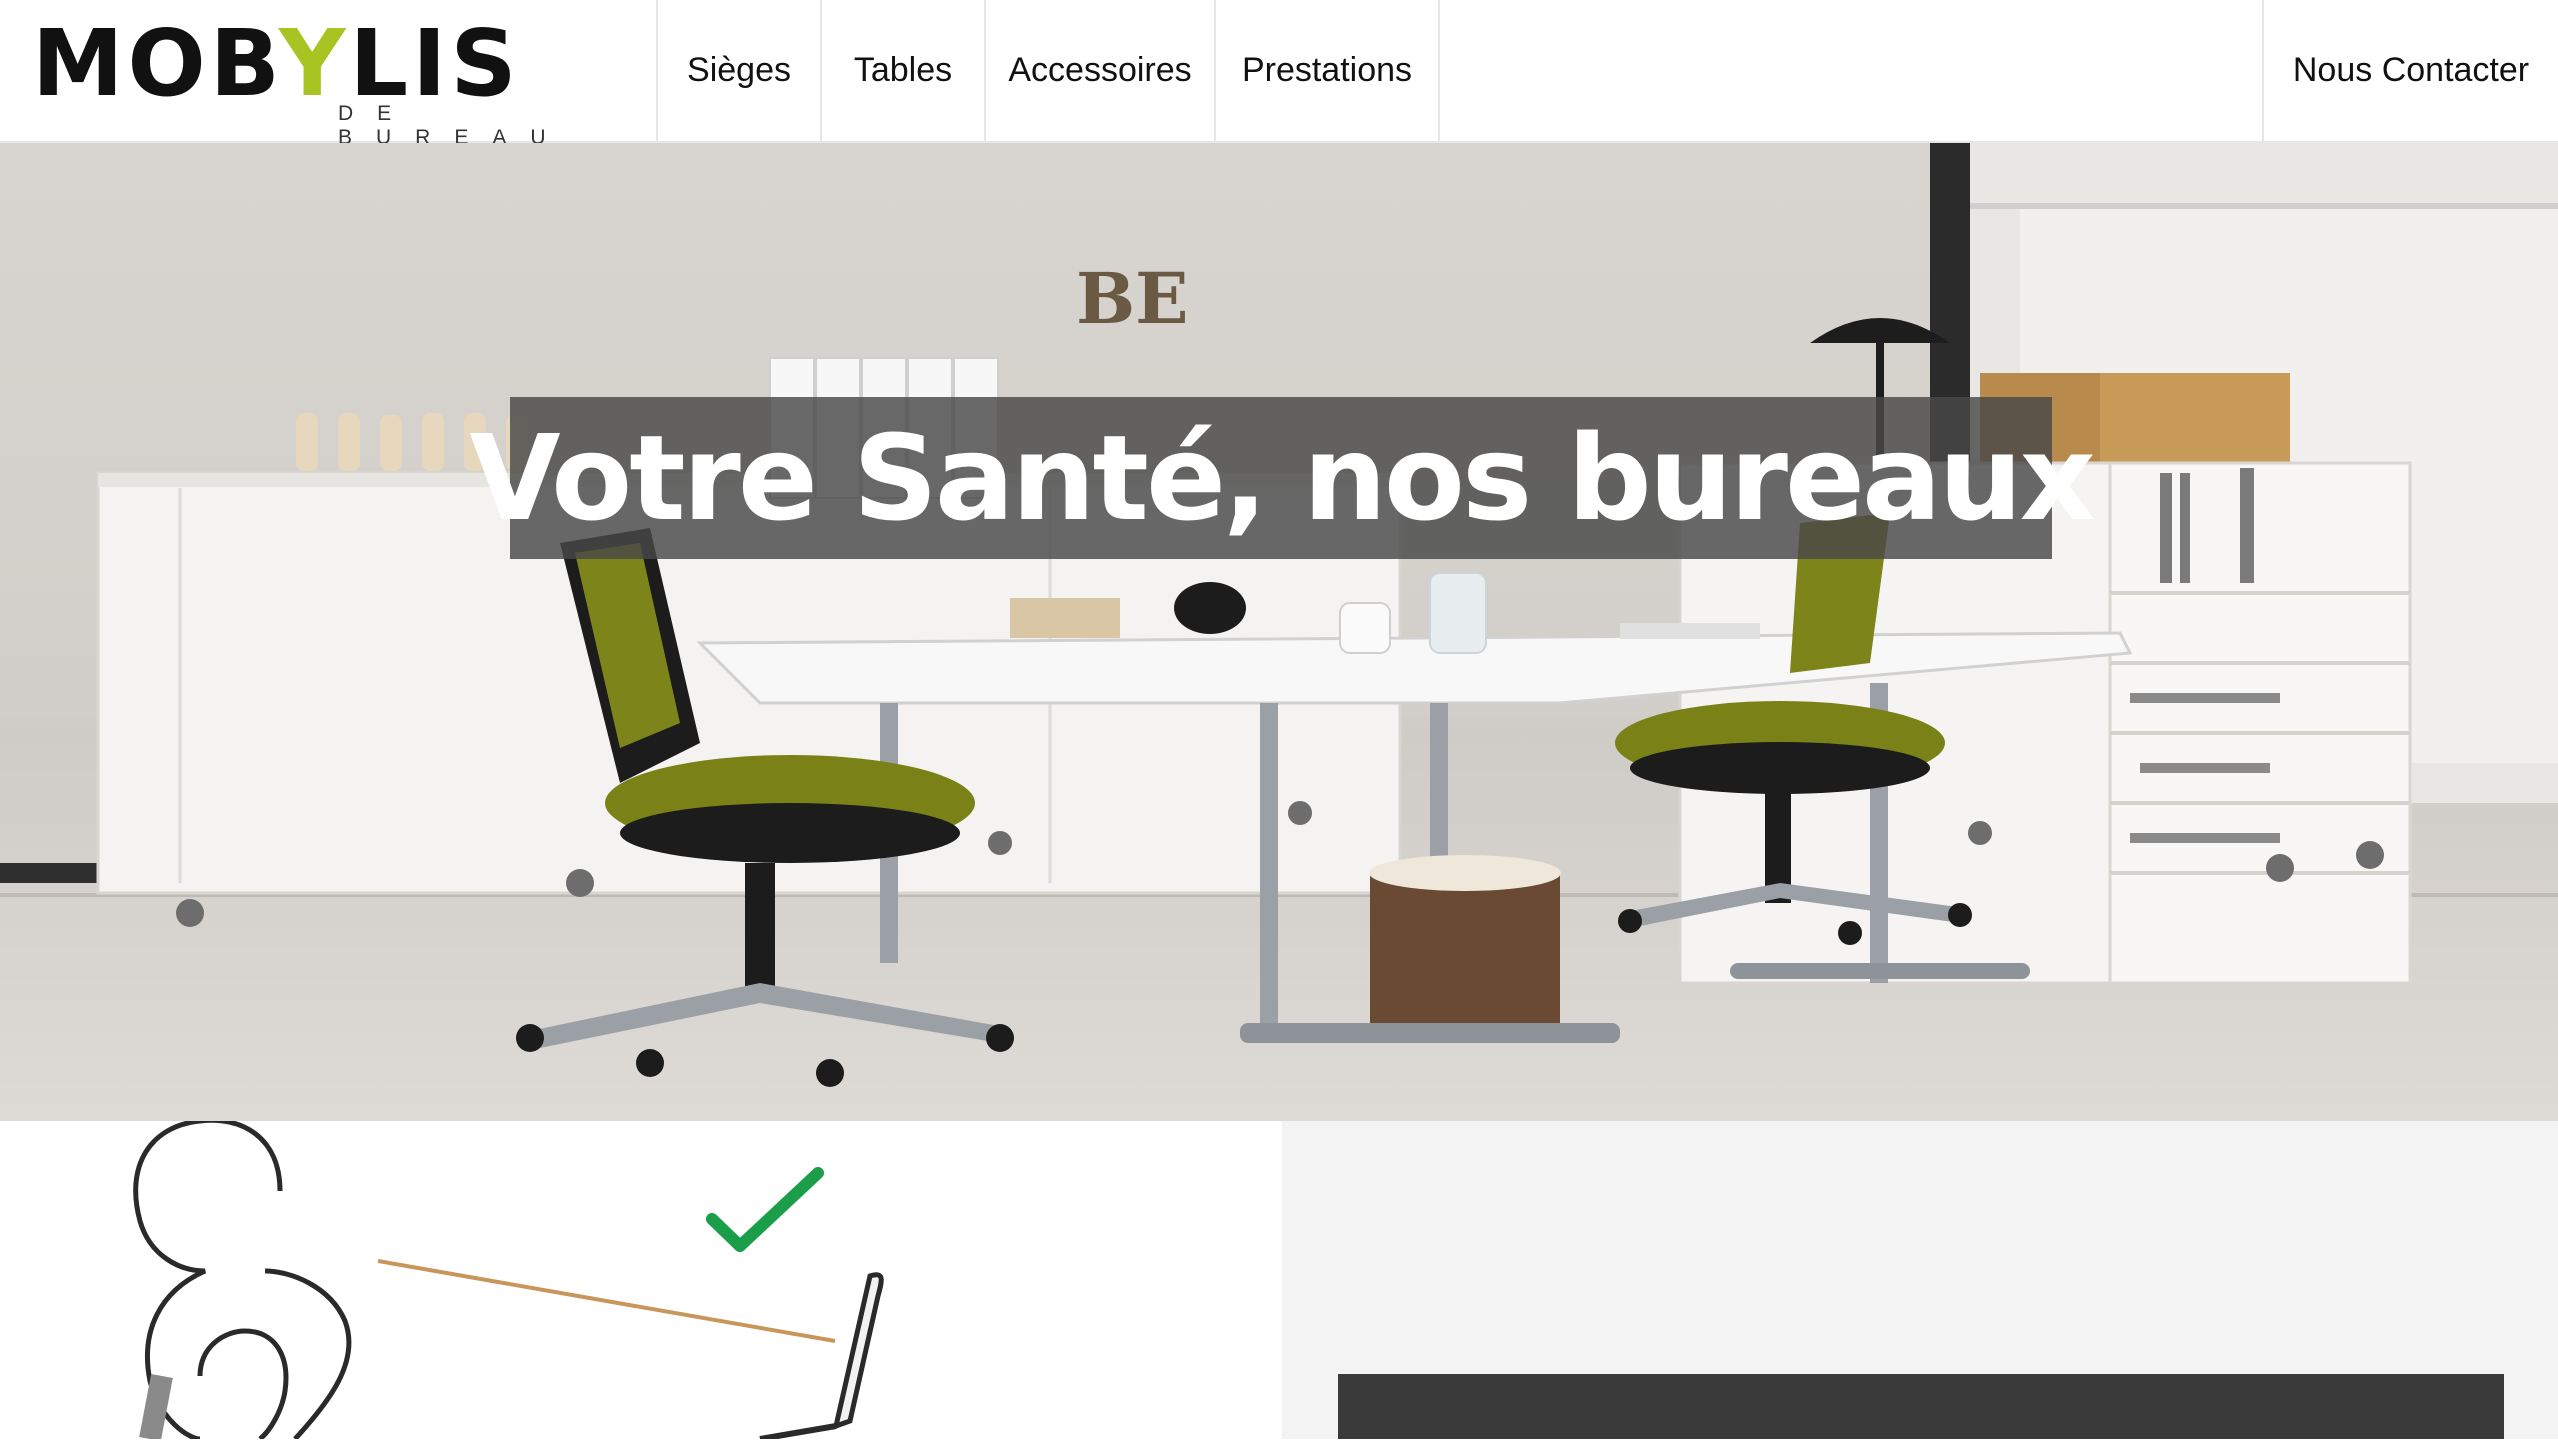 Image resolution: width=2558 pixels, height=1444 pixels. I want to click on hero-title: Votre Santé, nos bureaux, so click(1282, 478).